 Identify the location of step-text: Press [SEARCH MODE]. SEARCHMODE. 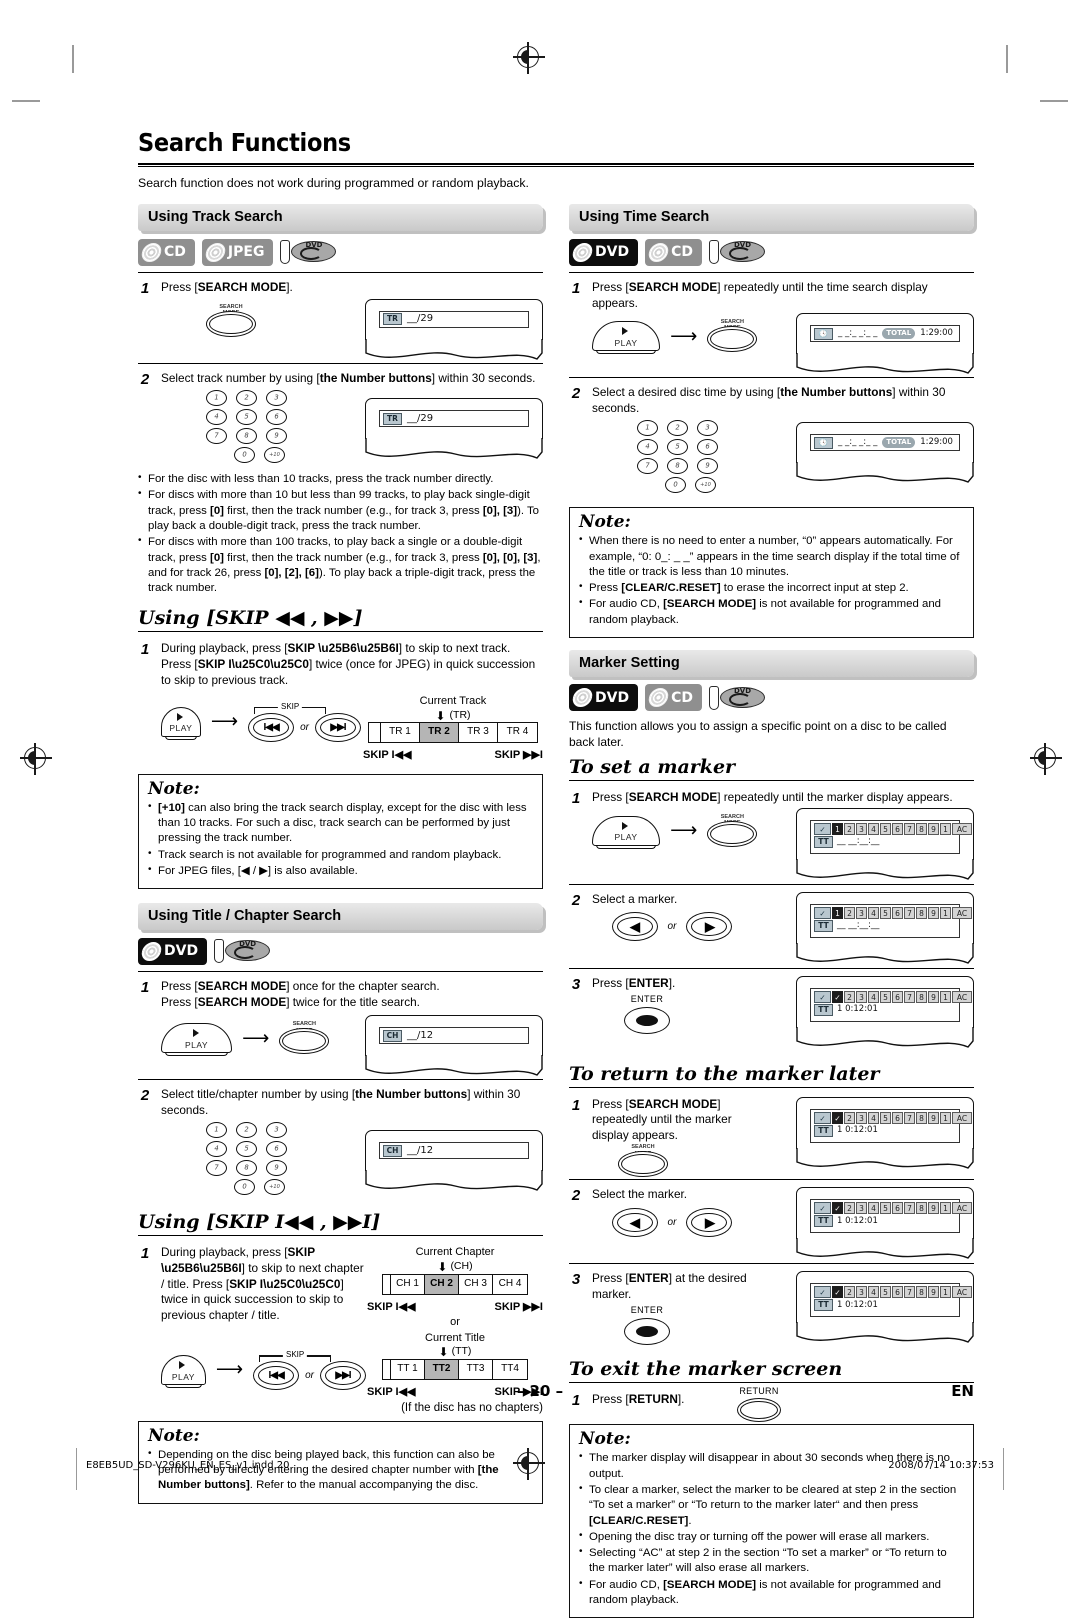
(352, 320).